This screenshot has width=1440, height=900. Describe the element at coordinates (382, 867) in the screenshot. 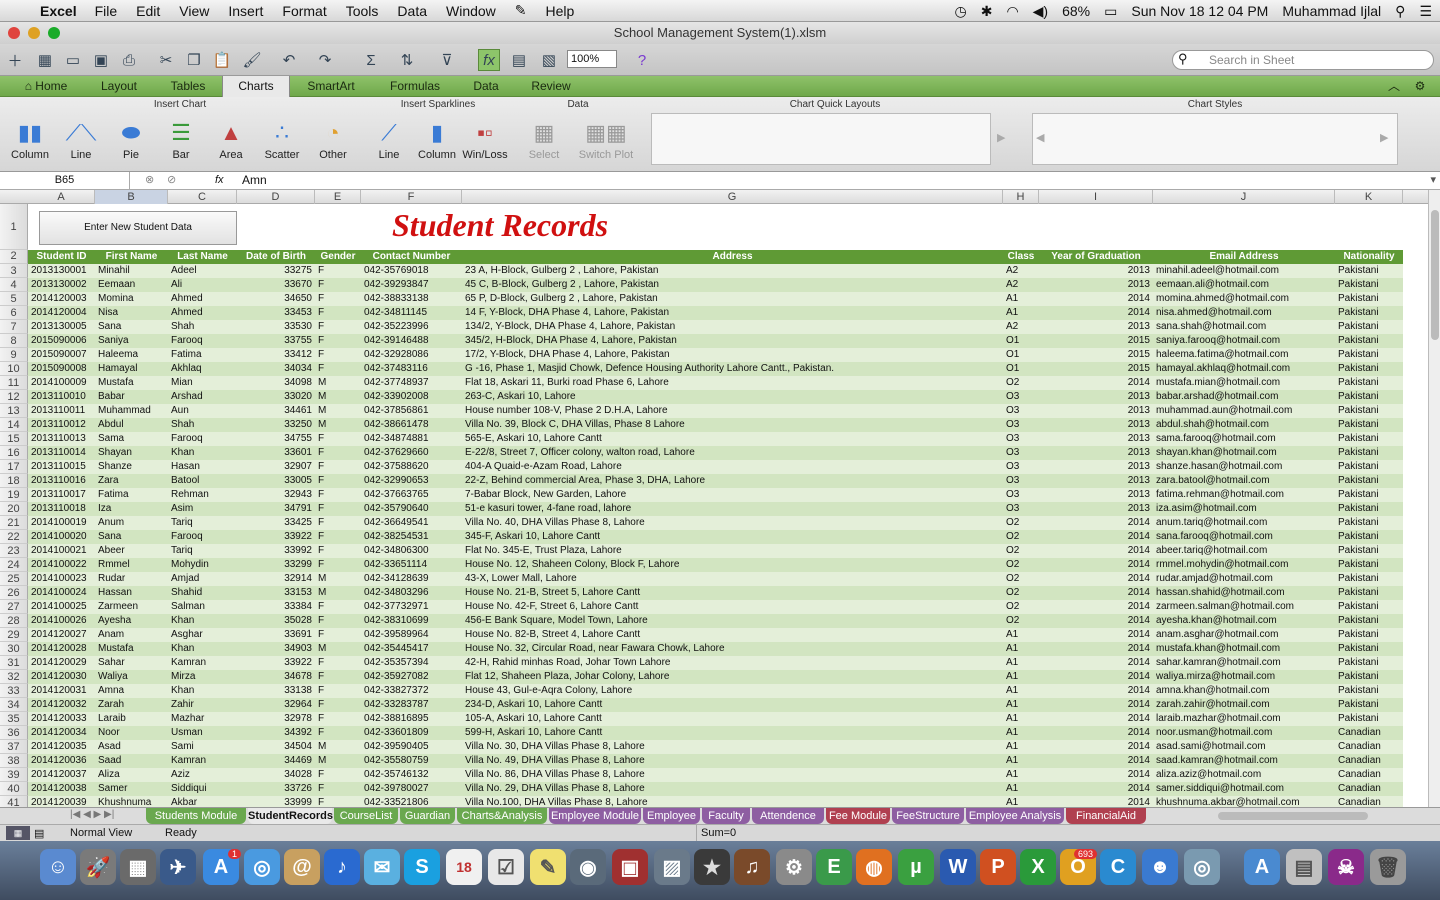

I see `messages-icon: ✉` at that location.